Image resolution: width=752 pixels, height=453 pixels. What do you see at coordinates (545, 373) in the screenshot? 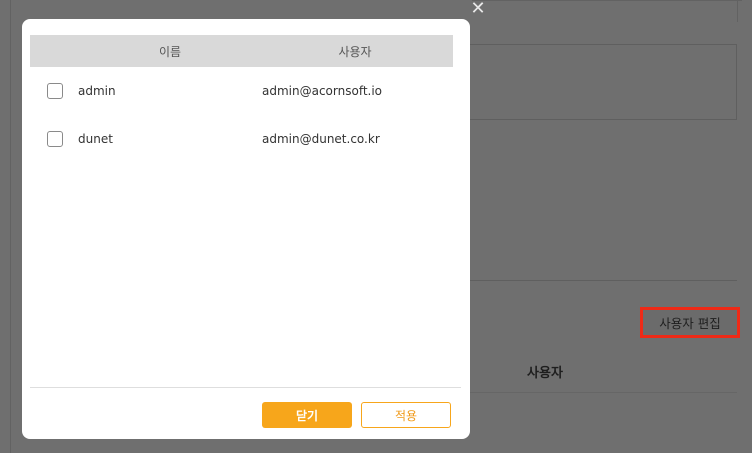
I see `background-table-header-user: 사용자` at bounding box center [545, 373].